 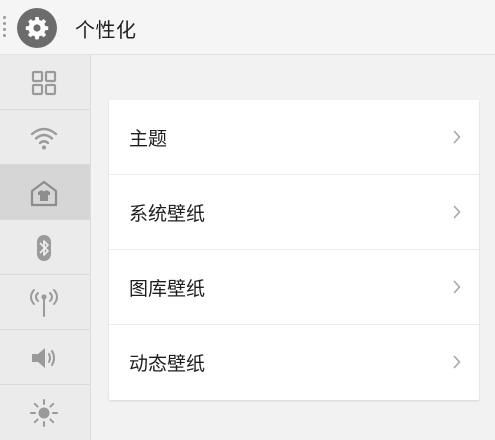 I want to click on list-item-label: 主题, so click(x=148, y=139).